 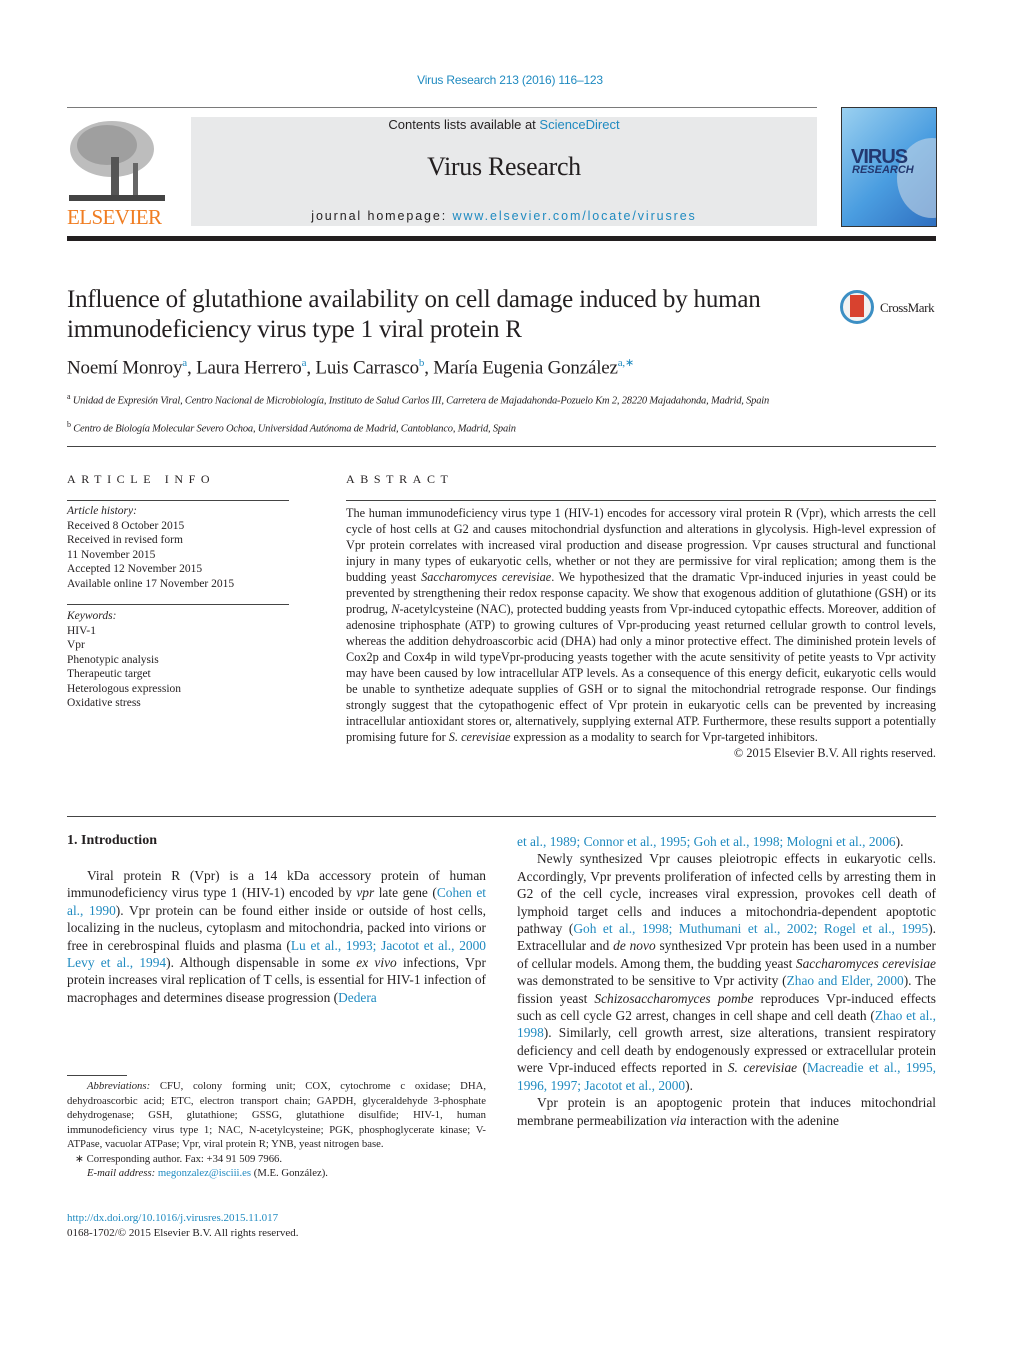 I want to click on italic-text: via, so click(x=678, y=1120).